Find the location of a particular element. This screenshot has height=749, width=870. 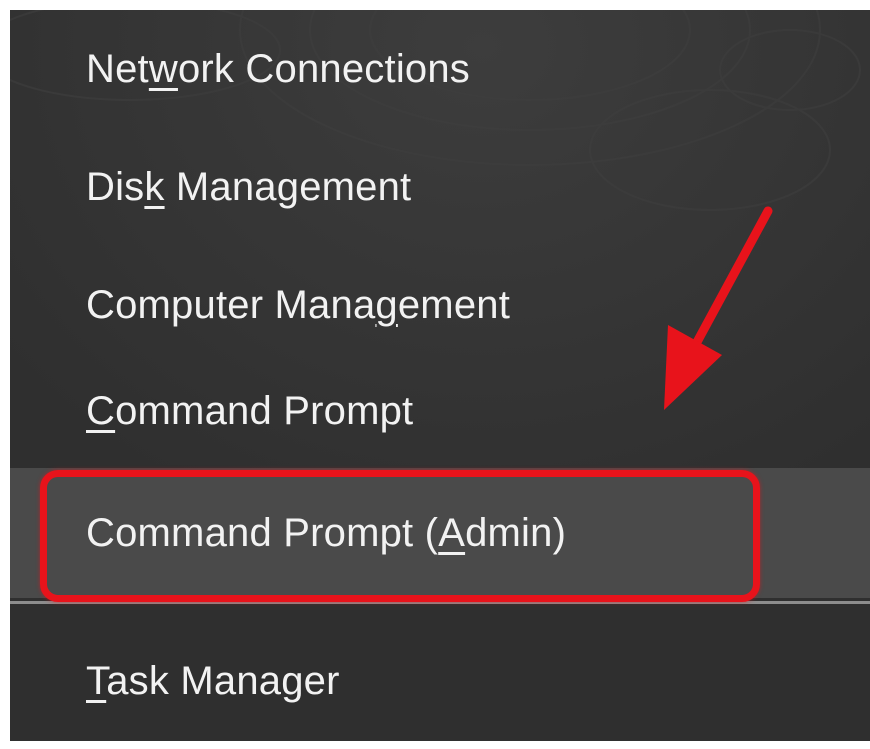

menu-item-label: Computer Management is located at coordinates (298, 304).